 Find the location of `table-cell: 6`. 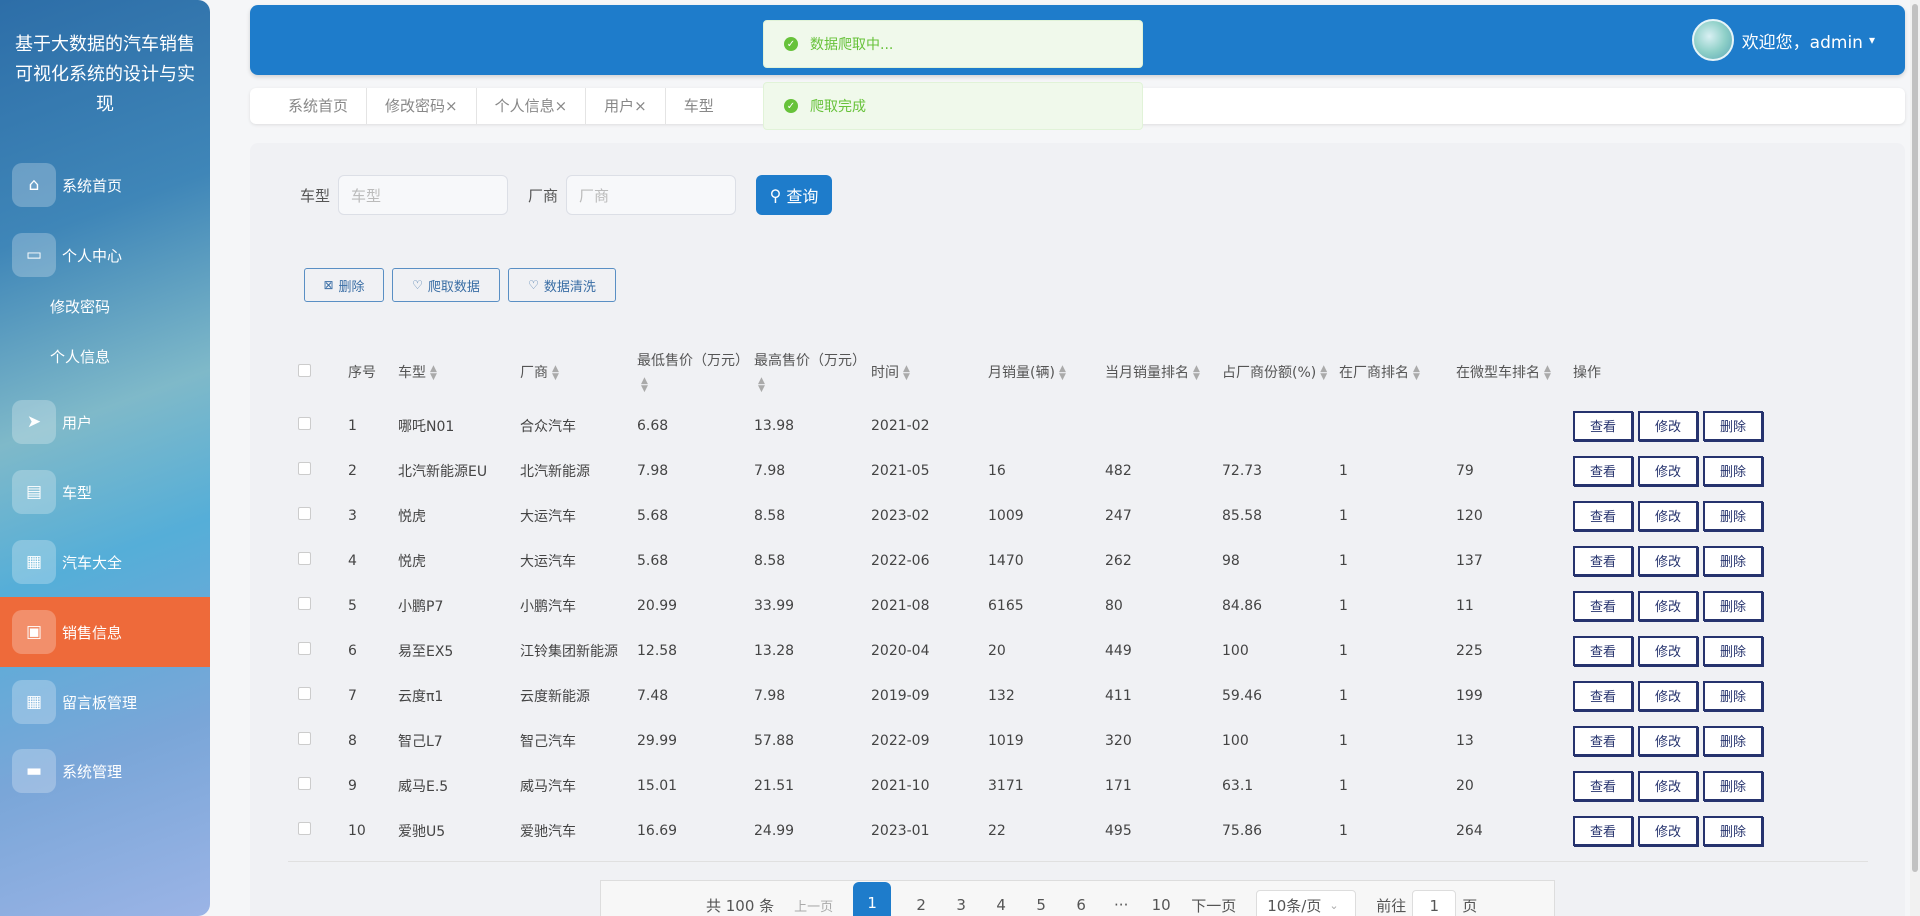

table-cell: 6 is located at coordinates (352, 650).